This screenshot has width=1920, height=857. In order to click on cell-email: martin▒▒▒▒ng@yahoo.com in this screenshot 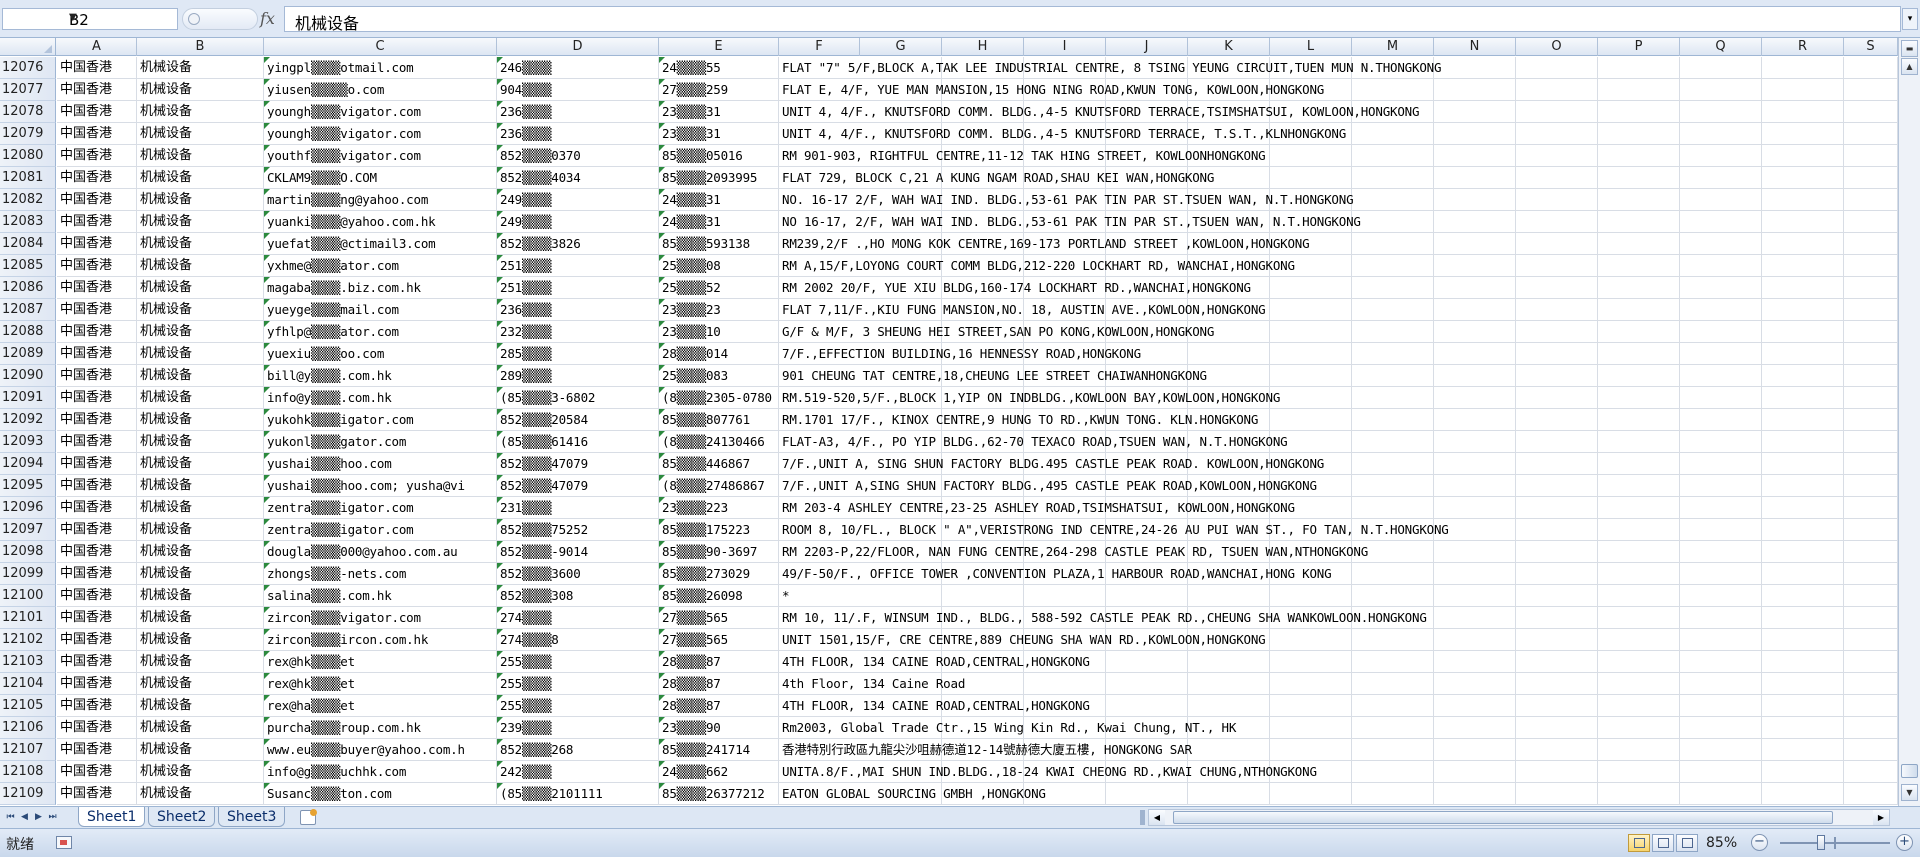, I will do `click(380, 200)`.